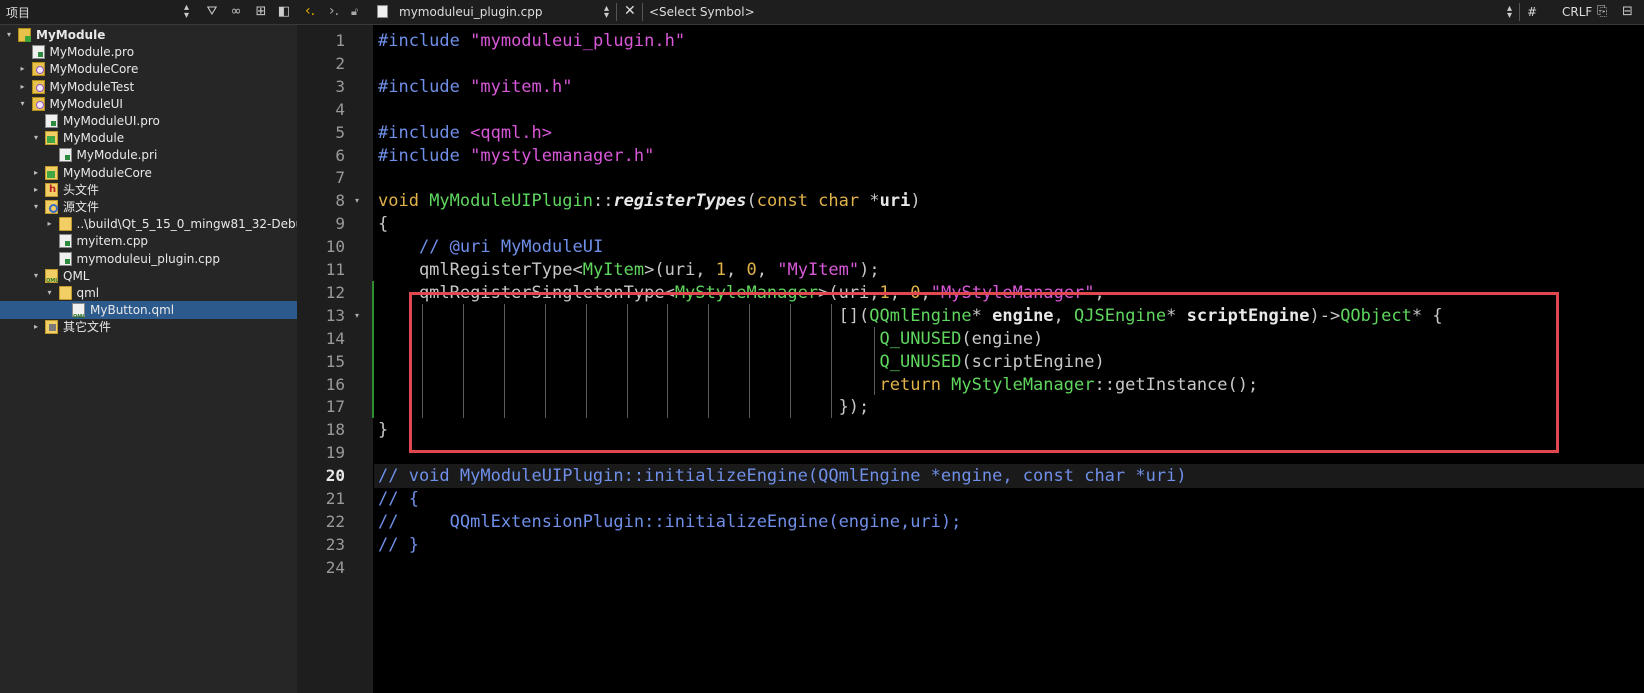 The height and width of the screenshot is (693, 1644). What do you see at coordinates (1602, 11) in the screenshot?
I see `file-settings-icon: ⎘` at bounding box center [1602, 11].